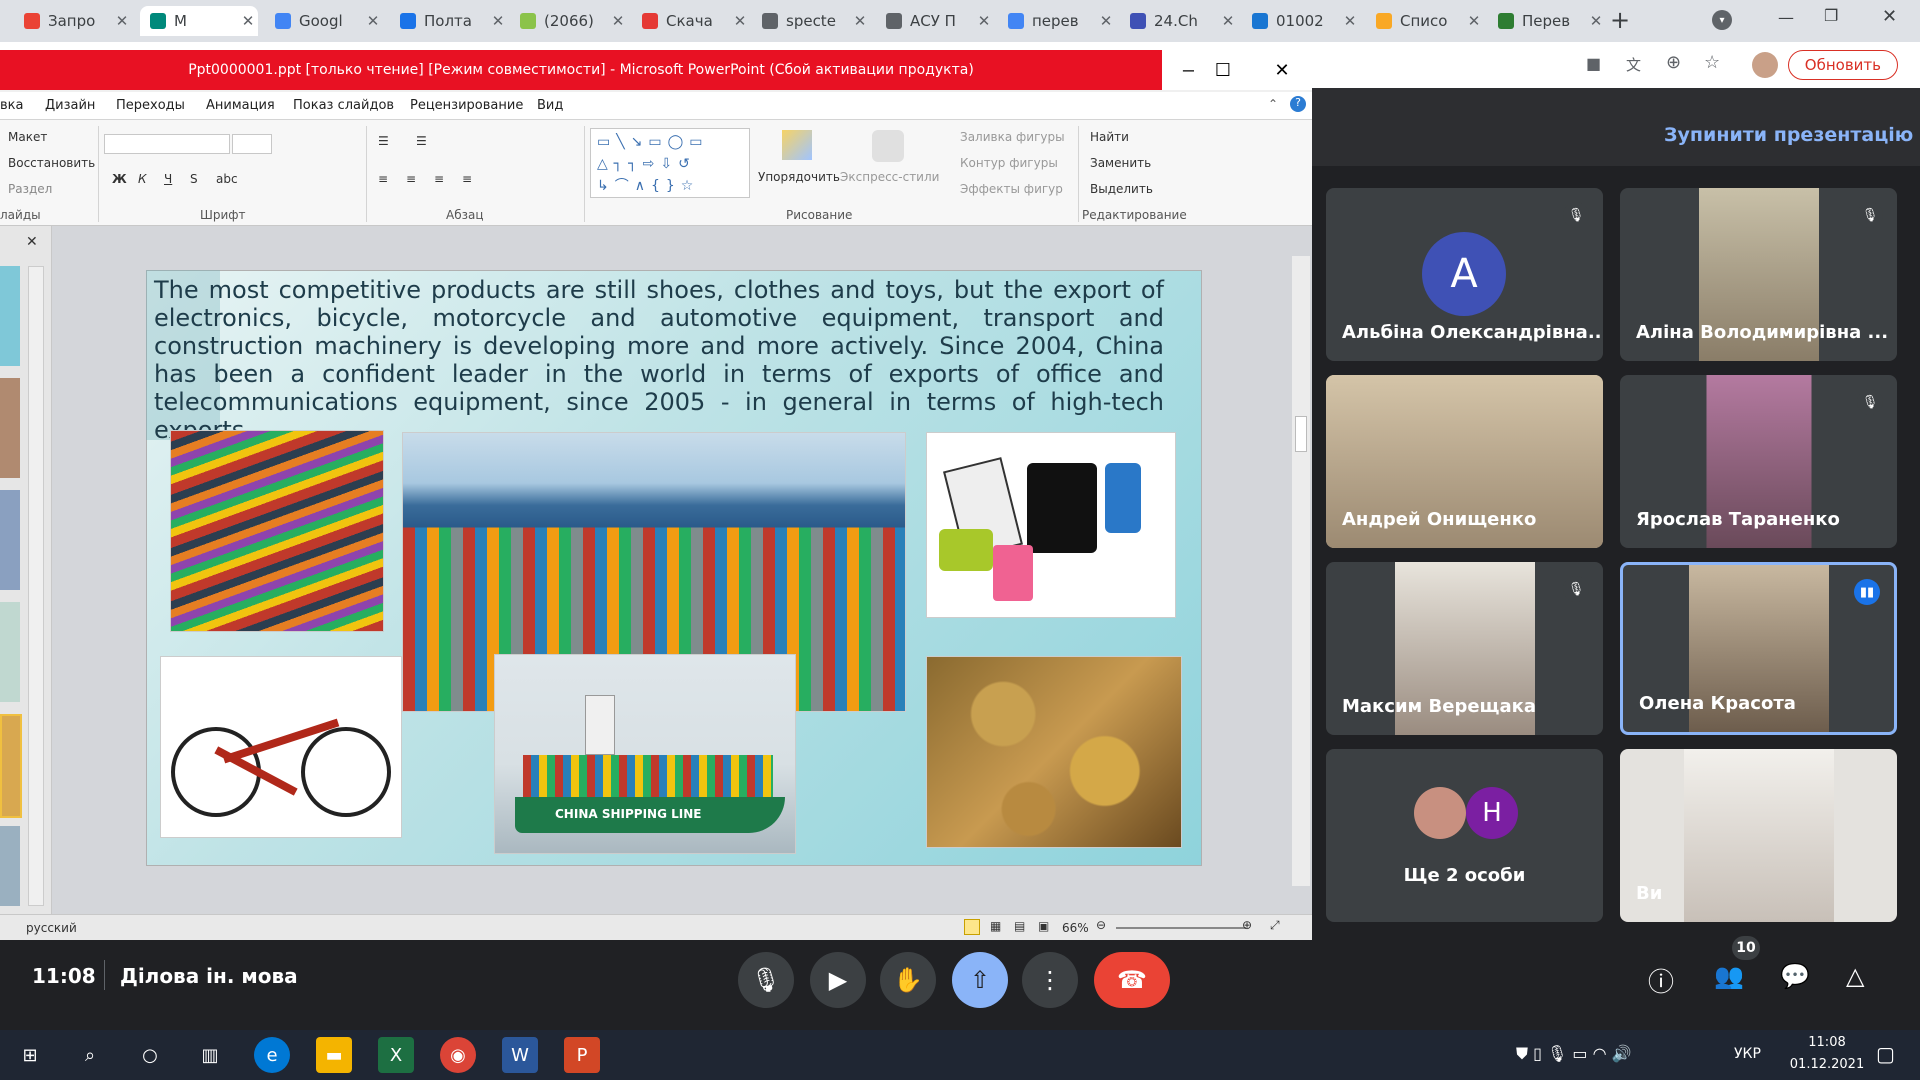 The height and width of the screenshot is (1080, 1920). I want to click on thumbnail-scrollbar, so click(36, 586).